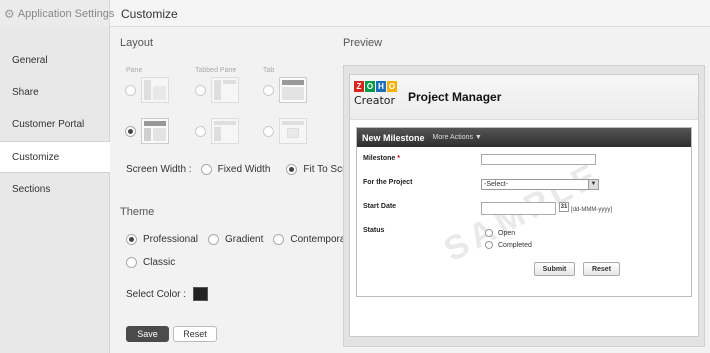 This screenshot has width=710, height=353. What do you see at coordinates (393, 137) in the screenshot?
I see `form-title: New Milestone` at bounding box center [393, 137].